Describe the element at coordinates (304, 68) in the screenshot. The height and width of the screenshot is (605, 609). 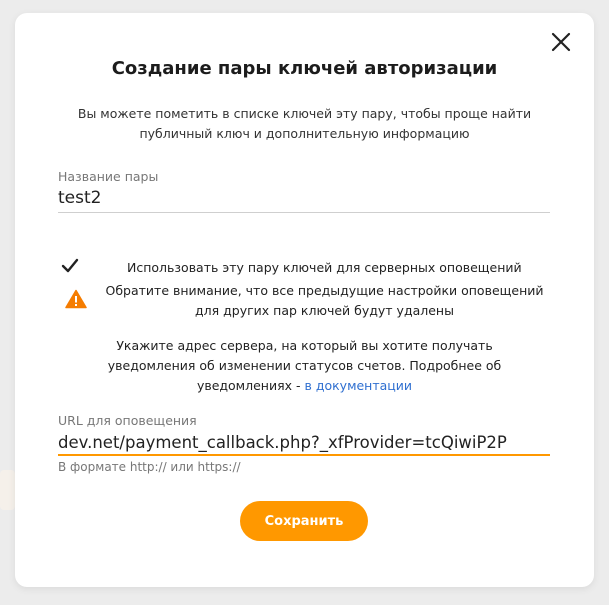
I see `modal-title: Создание пары ключей авторизации` at that location.